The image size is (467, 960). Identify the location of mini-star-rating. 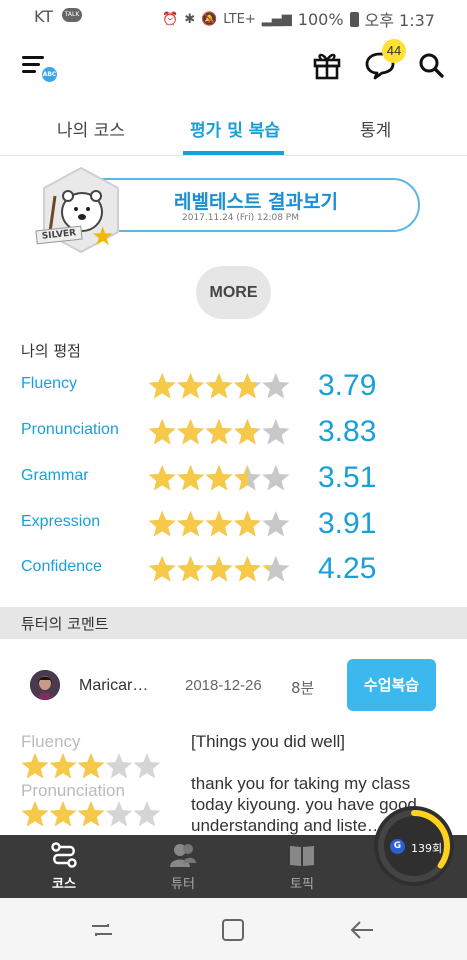
(91, 814).